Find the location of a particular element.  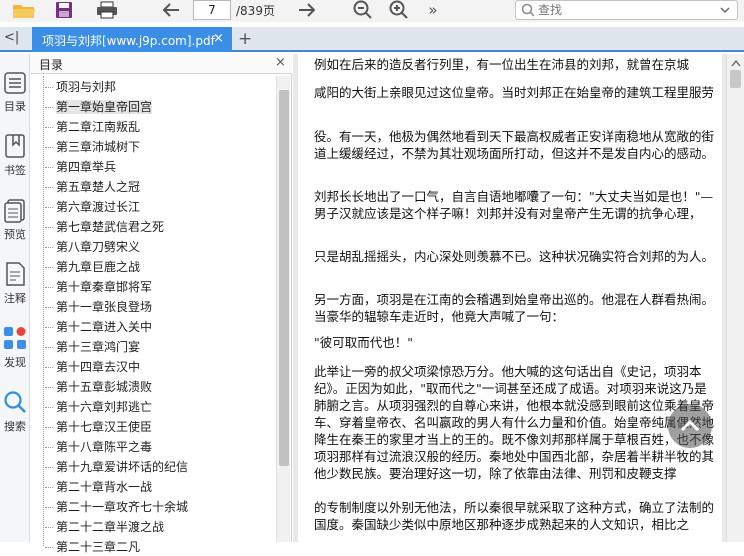

print-icon is located at coordinates (107, 10).